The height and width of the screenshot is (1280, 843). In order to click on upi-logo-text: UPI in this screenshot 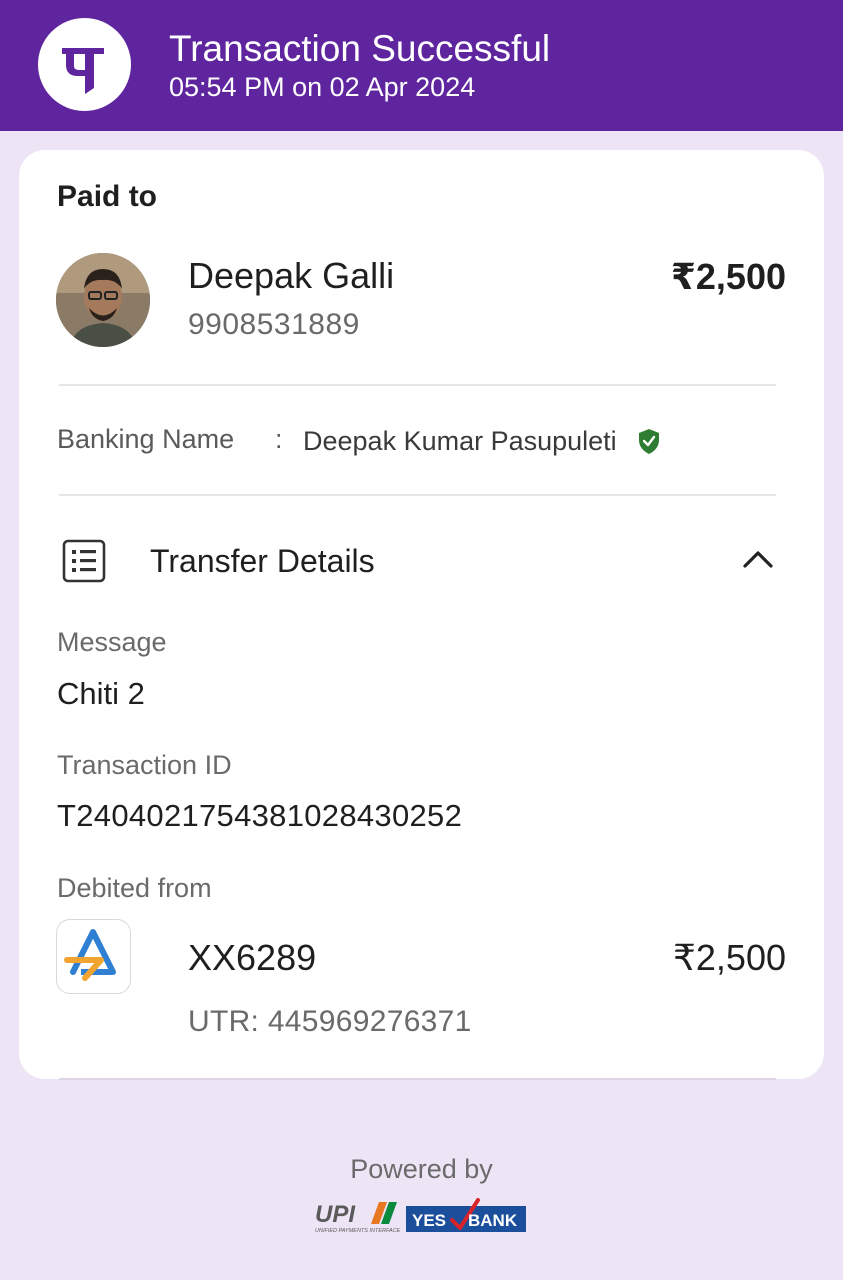, I will do `click(335, 1214)`.